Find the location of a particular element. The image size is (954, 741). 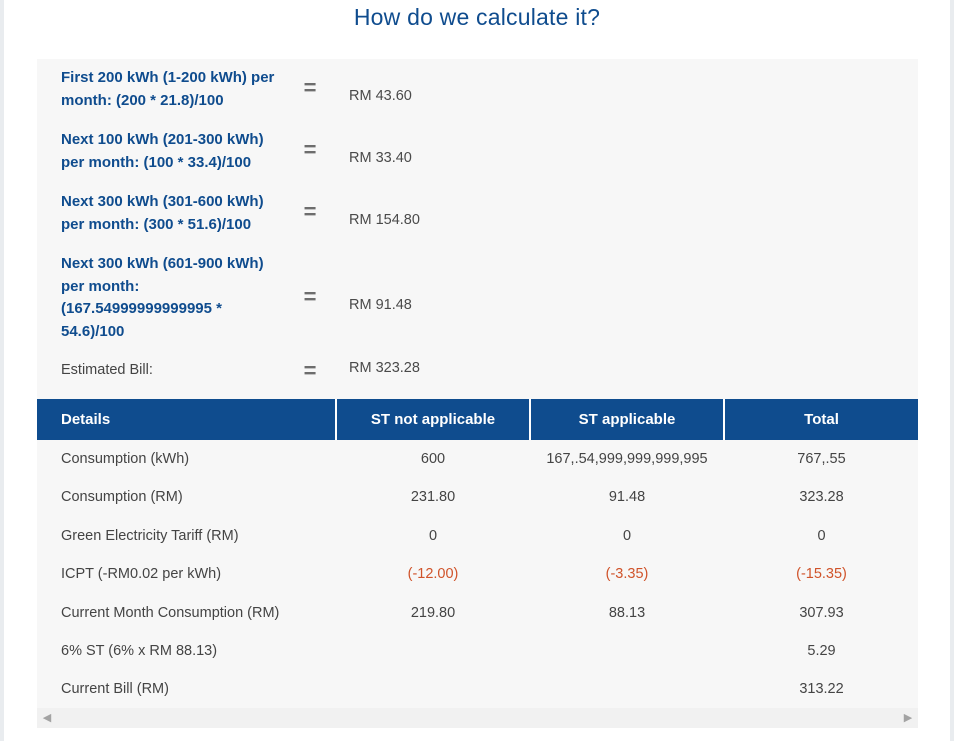

page-border-left is located at coordinates (2, 370).